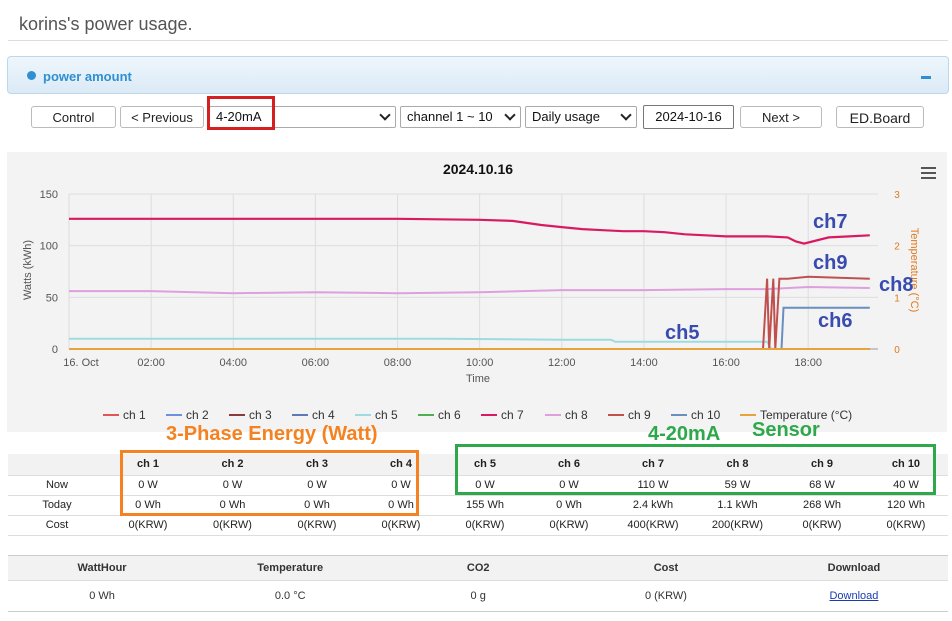  What do you see at coordinates (478, 379) in the screenshot?
I see `x-axis-label: Time` at bounding box center [478, 379].